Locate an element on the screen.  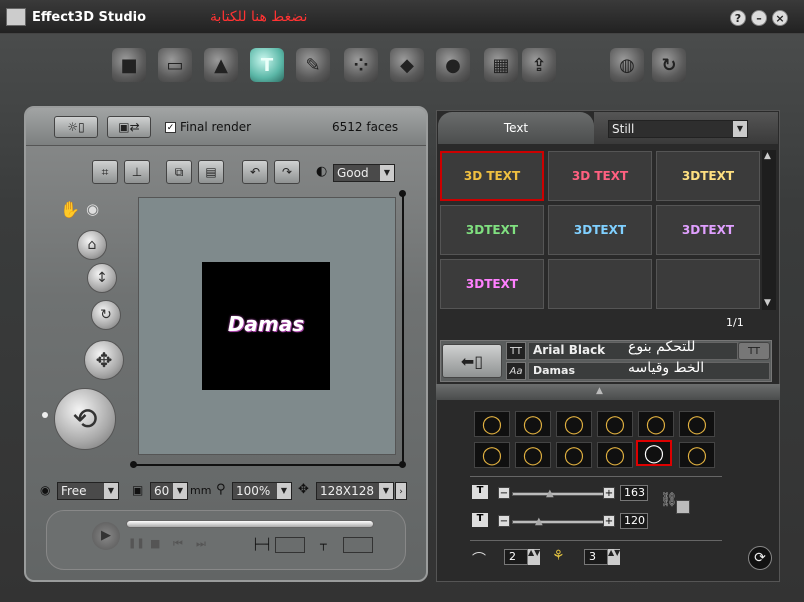
pause-button: ❚❚ is located at coordinates (136, 543).